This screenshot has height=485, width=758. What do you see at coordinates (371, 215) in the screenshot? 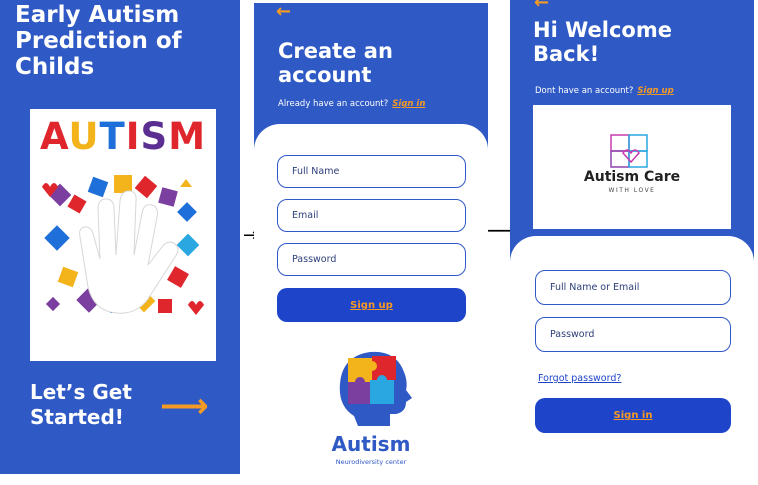
I see `email-field: Email` at bounding box center [371, 215].